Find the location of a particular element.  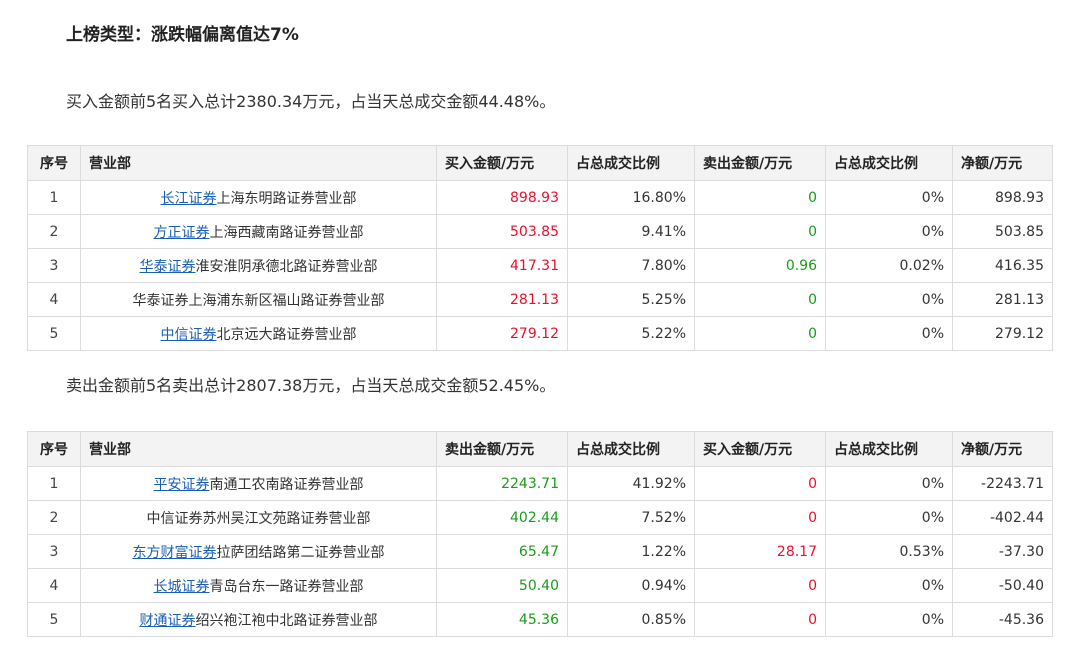

net-amount-cell: -50.40 is located at coordinates (1002, 585).